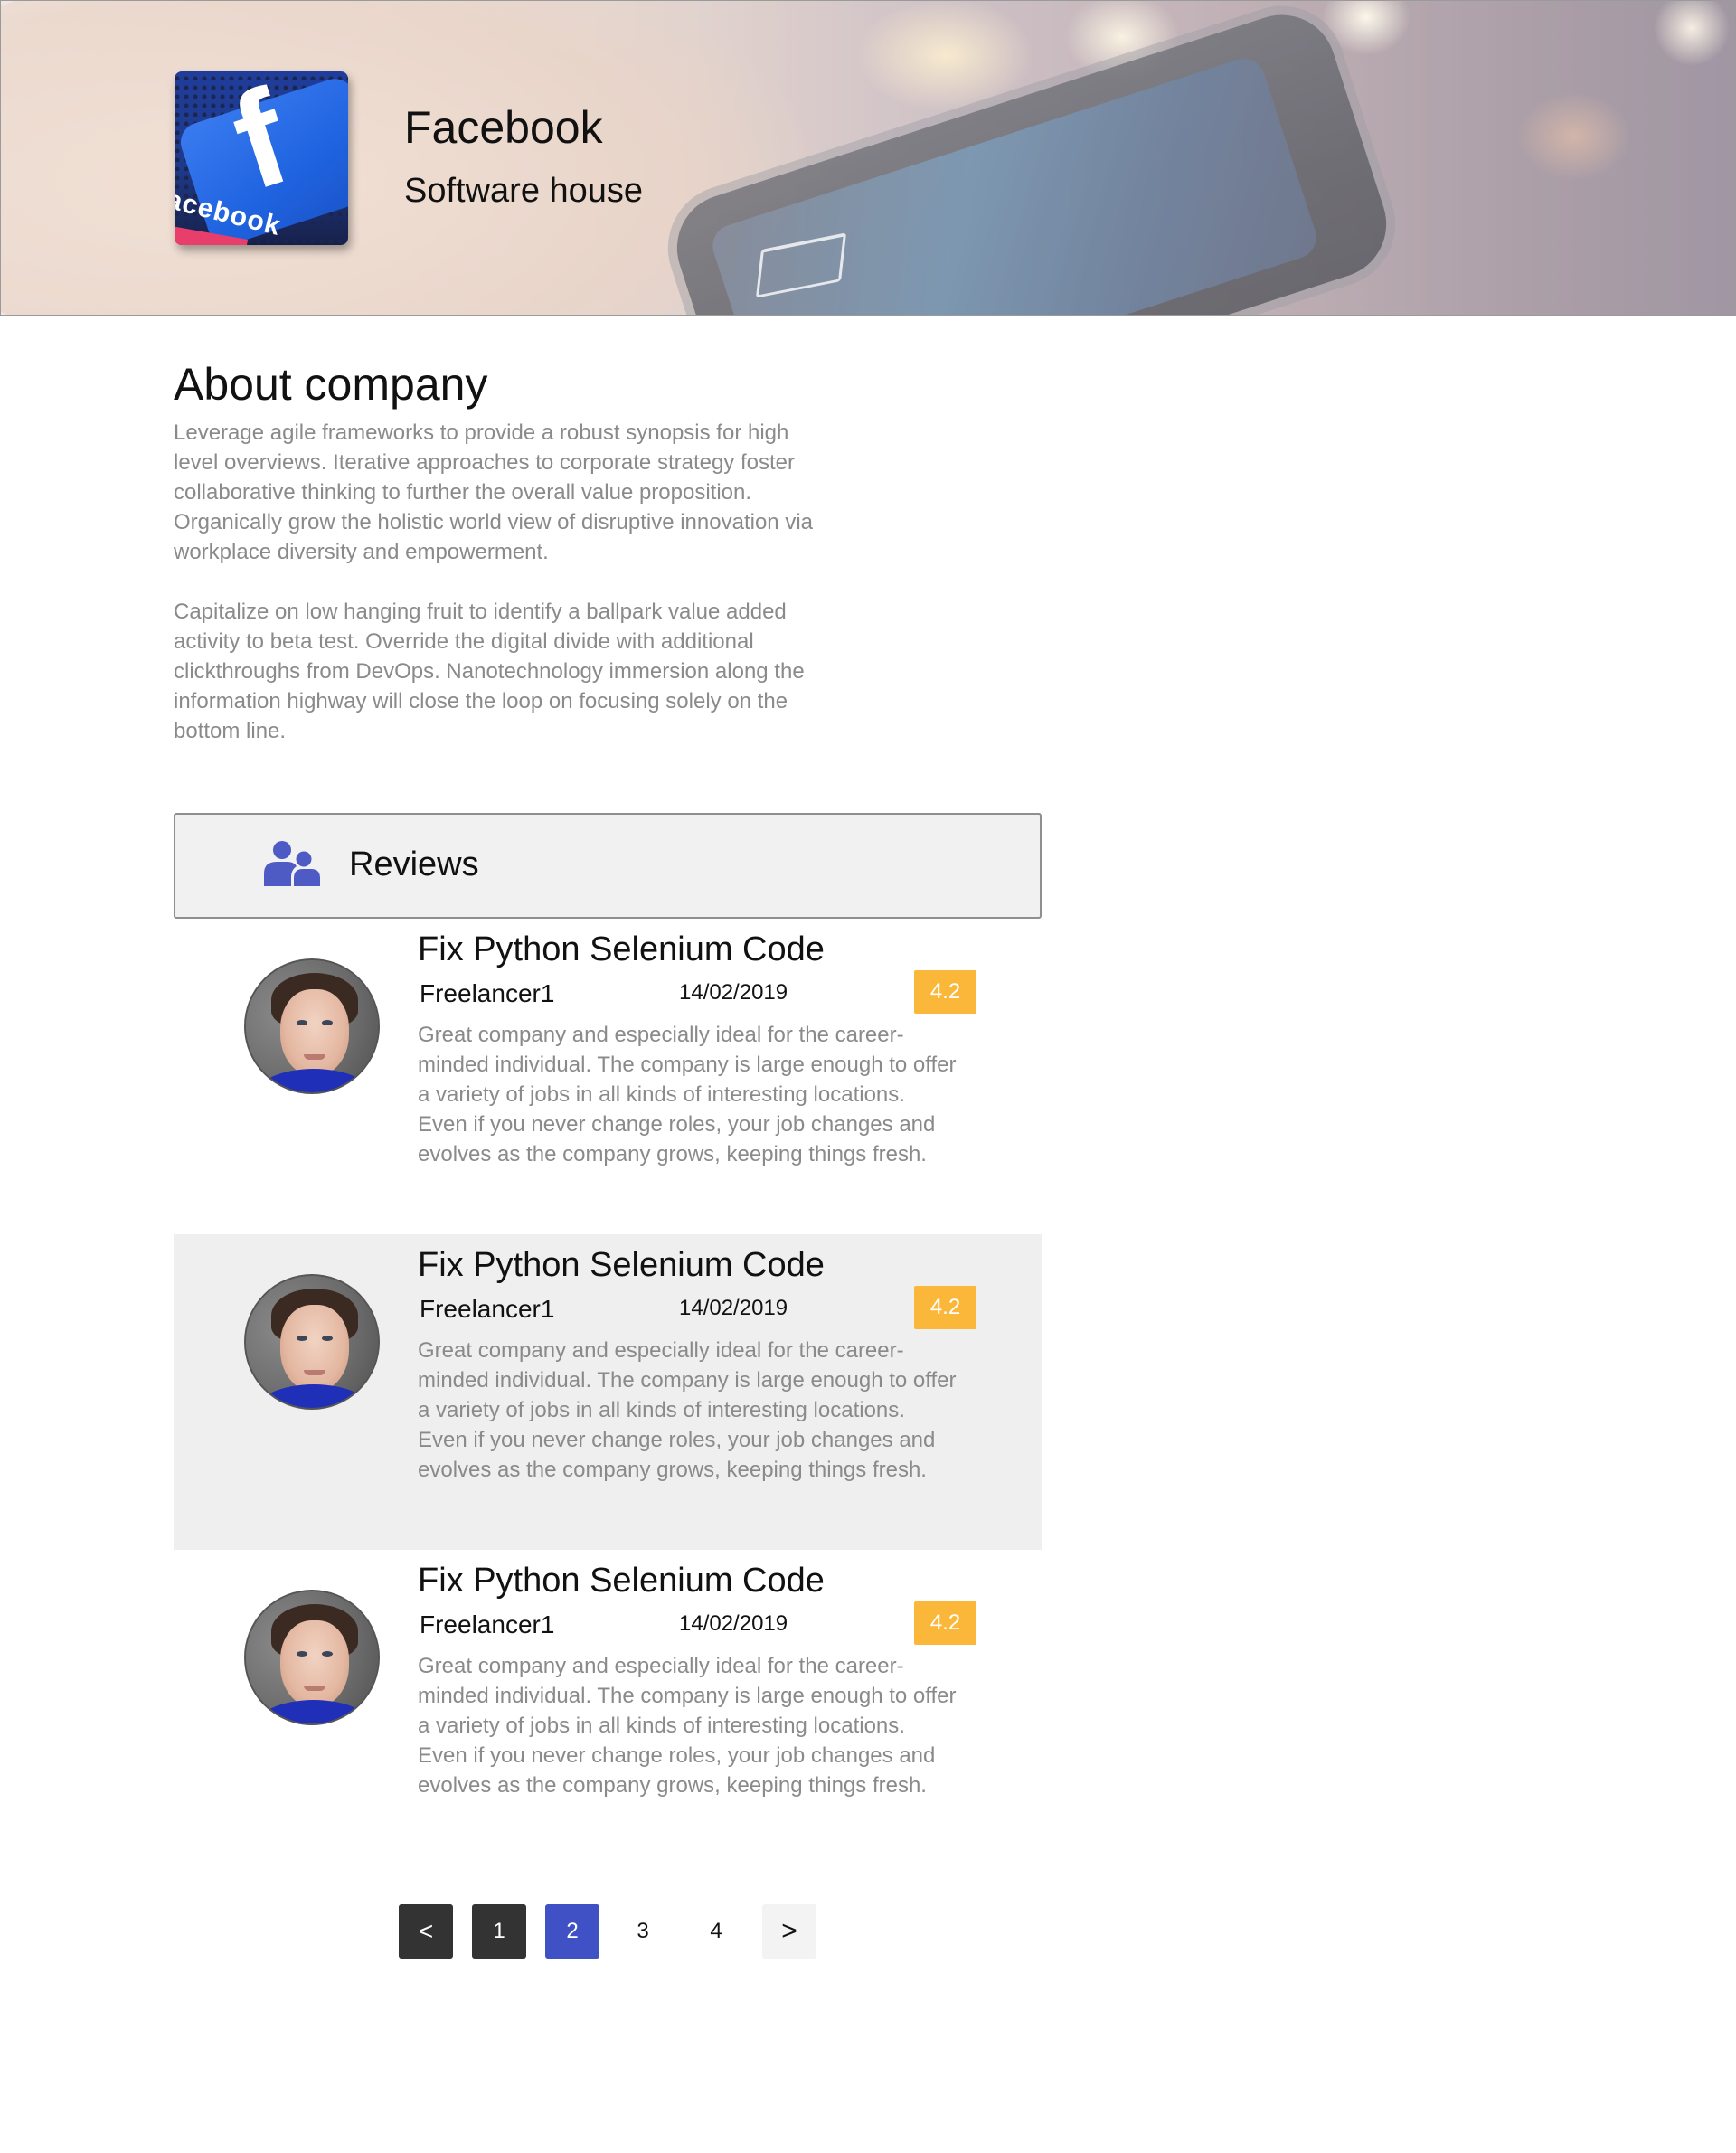 The height and width of the screenshot is (2153, 1736). What do you see at coordinates (572, 1931) in the screenshot?
I see `page-button-2-current: 2` at bounding box center [572, 1931].